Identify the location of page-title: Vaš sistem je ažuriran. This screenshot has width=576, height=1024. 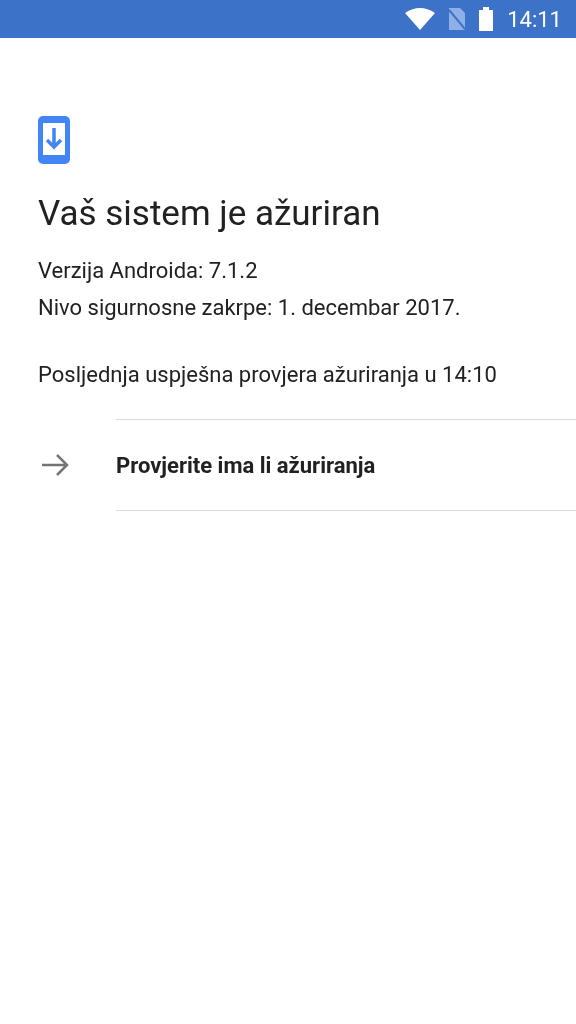
(210, 214).